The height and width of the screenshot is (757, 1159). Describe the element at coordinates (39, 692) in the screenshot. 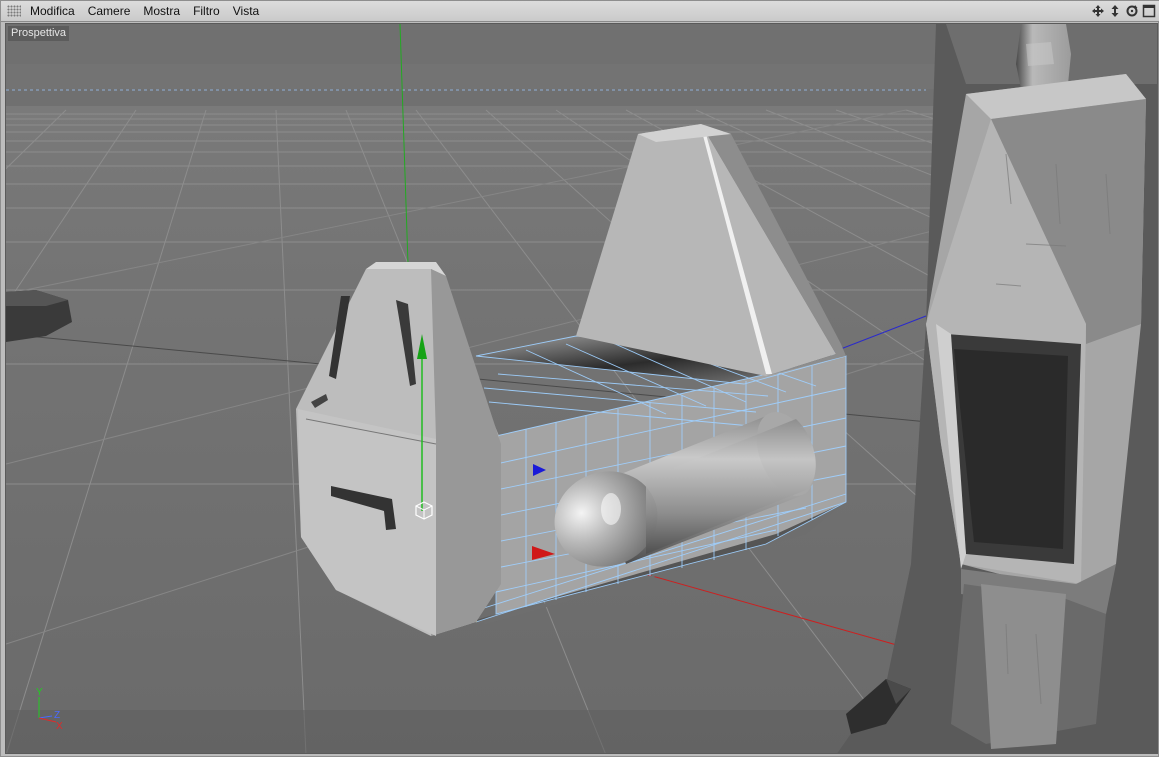

I see `axis-gizmo-y-label: Y` at that location.